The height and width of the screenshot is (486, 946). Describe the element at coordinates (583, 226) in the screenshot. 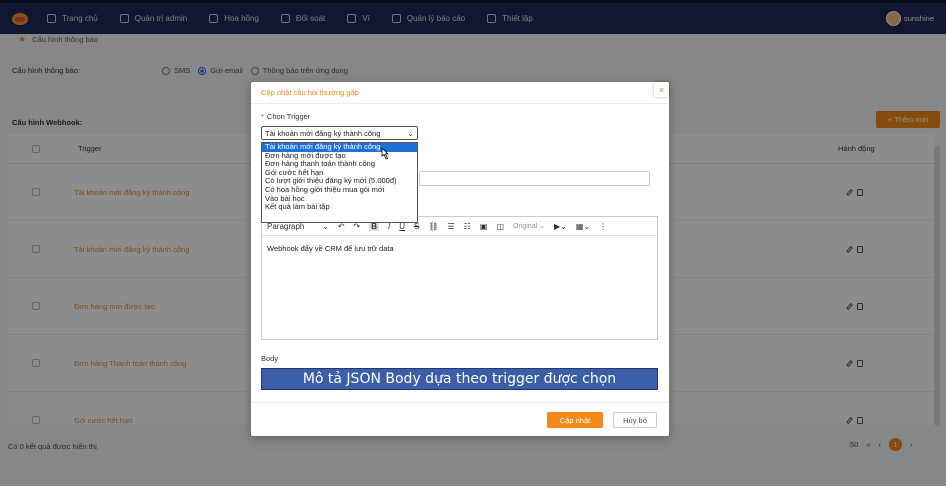

I see `table-icon: ▦⌄` at that location.